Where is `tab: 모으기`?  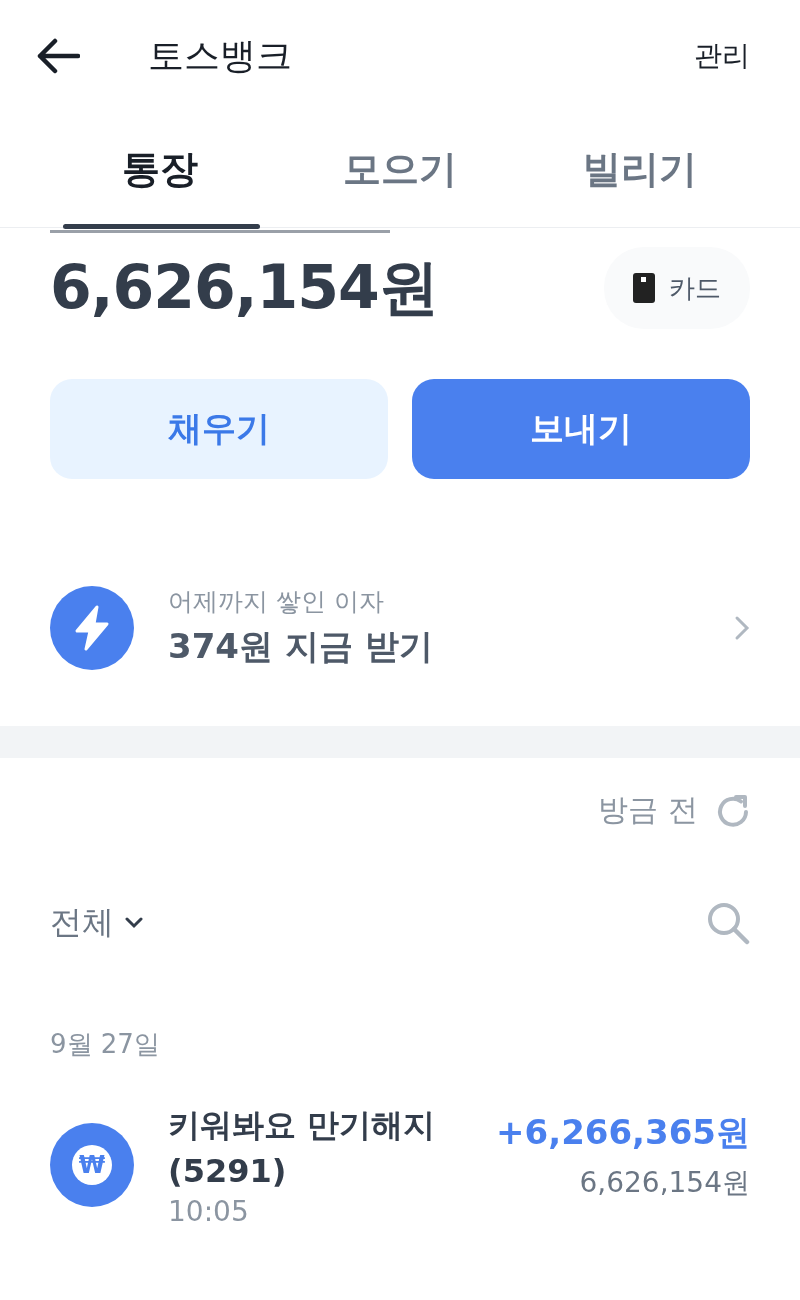
tab: 모으기 is located at coordinates (400, 169).